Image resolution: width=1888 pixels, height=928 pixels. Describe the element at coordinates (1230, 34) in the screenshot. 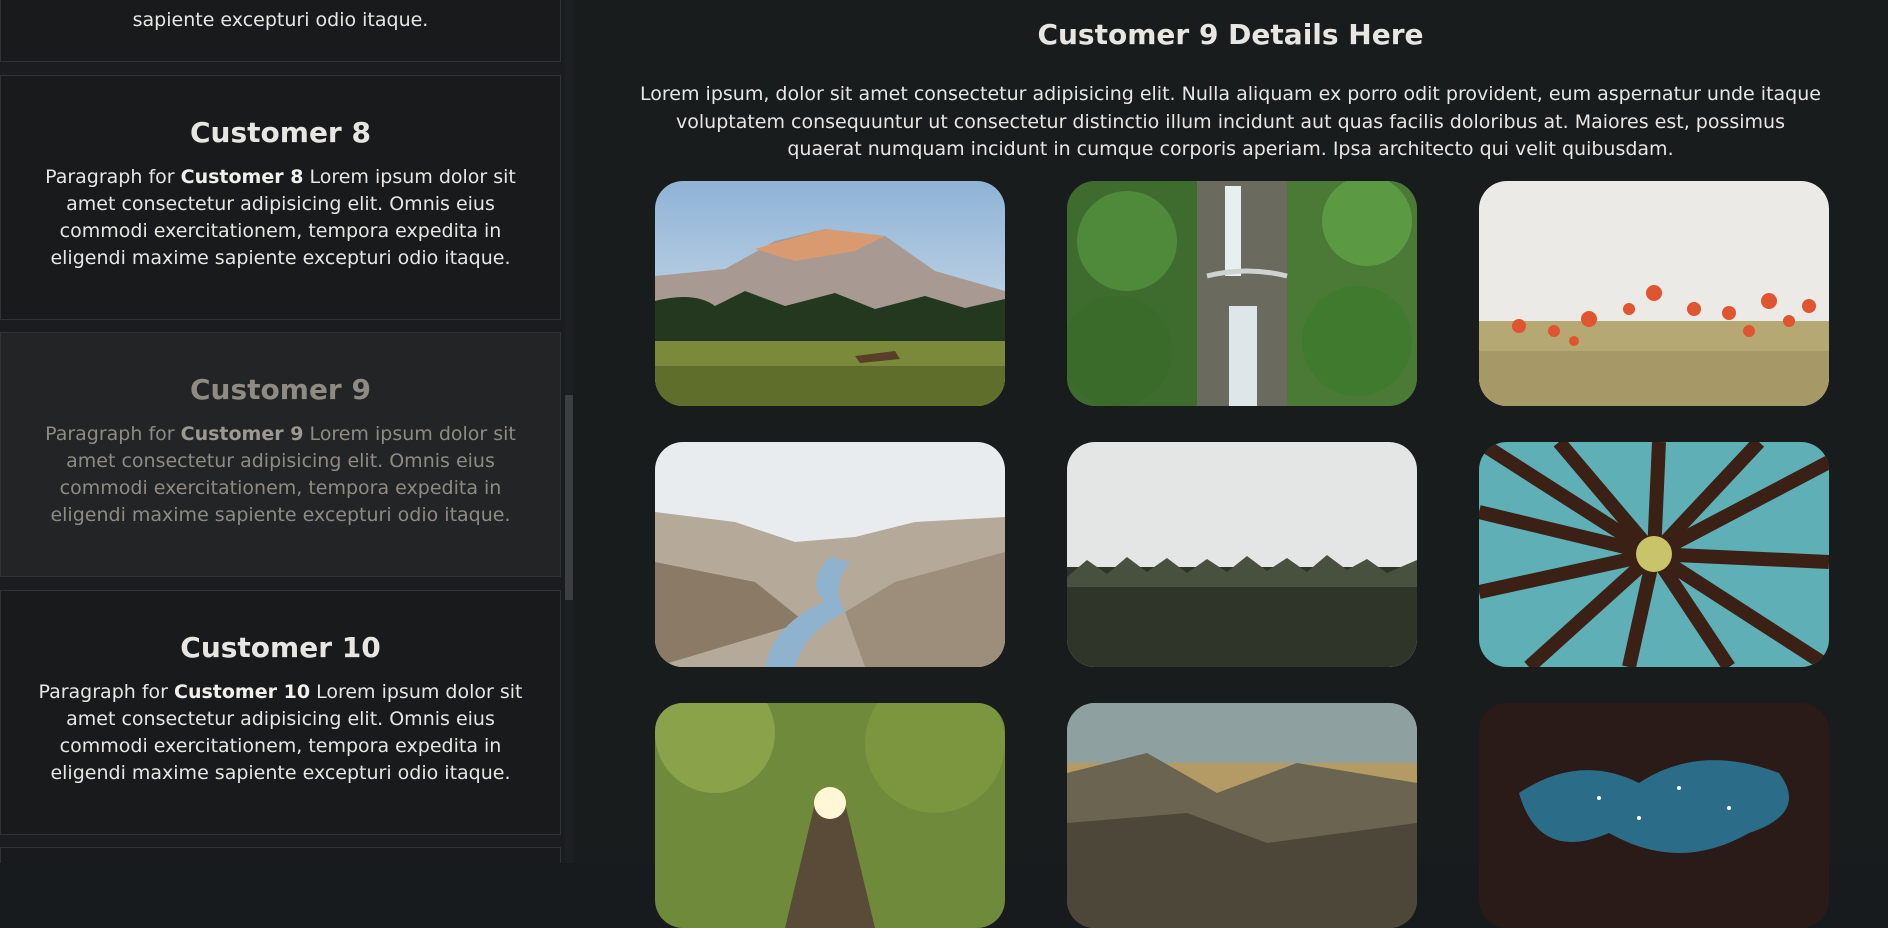

I see `details-title: Customer 9 Details Here` at that location.